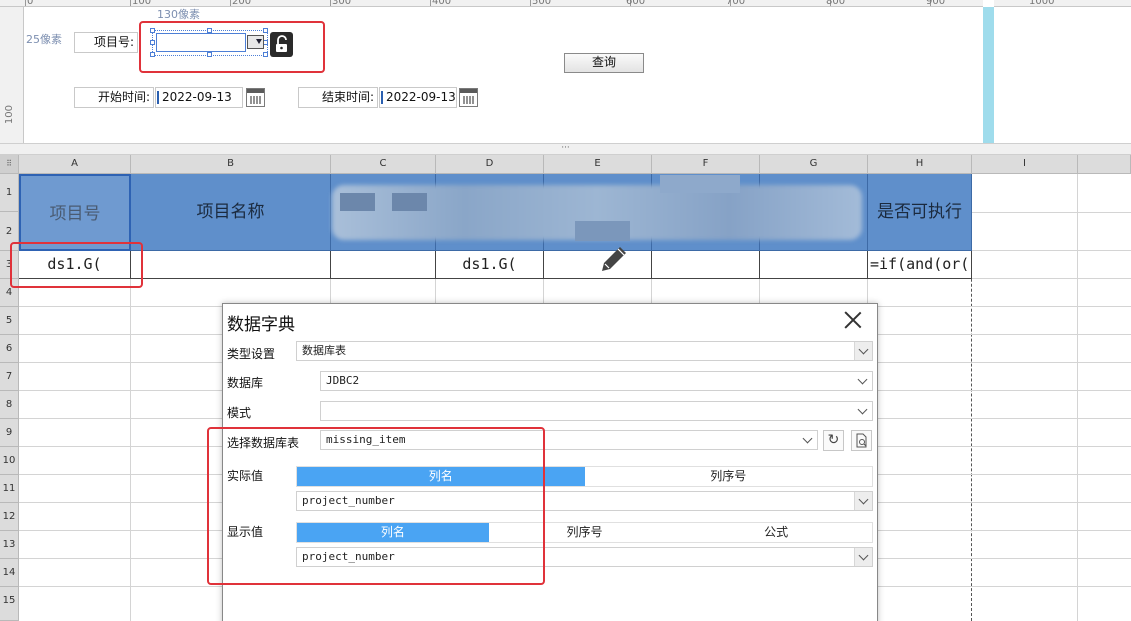 The height and width of the screenshot is (621, 1131). Describe the element at coordinates (376, 506) in the screenshot. I see `annotation-highlight-dialog` at that location.